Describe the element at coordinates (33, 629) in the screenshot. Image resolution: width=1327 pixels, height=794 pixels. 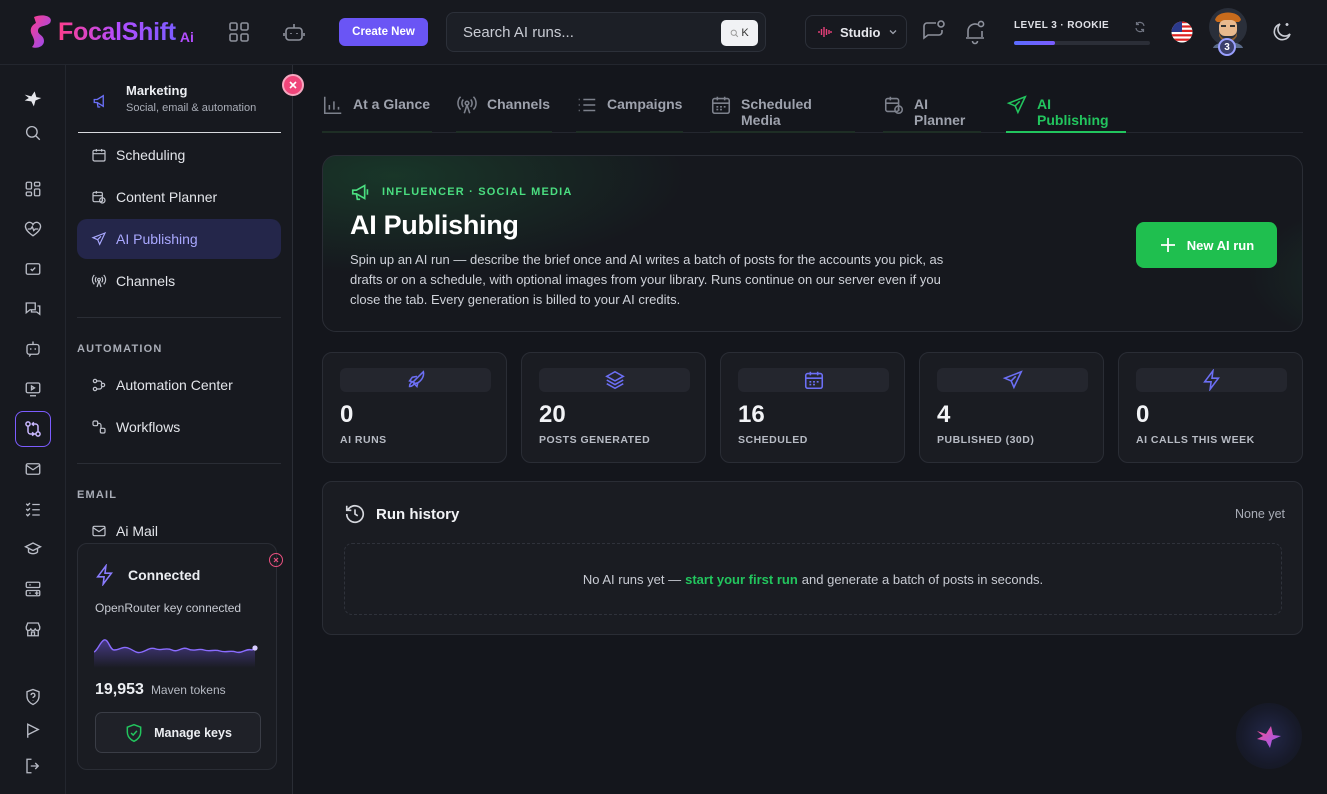
I see `rail-store-icon` at that location.